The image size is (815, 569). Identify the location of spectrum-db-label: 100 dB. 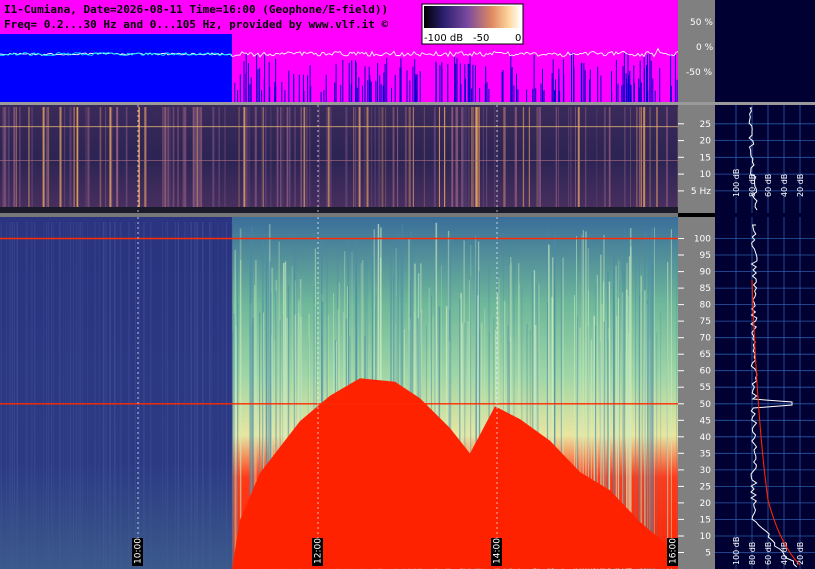
(736, 183).